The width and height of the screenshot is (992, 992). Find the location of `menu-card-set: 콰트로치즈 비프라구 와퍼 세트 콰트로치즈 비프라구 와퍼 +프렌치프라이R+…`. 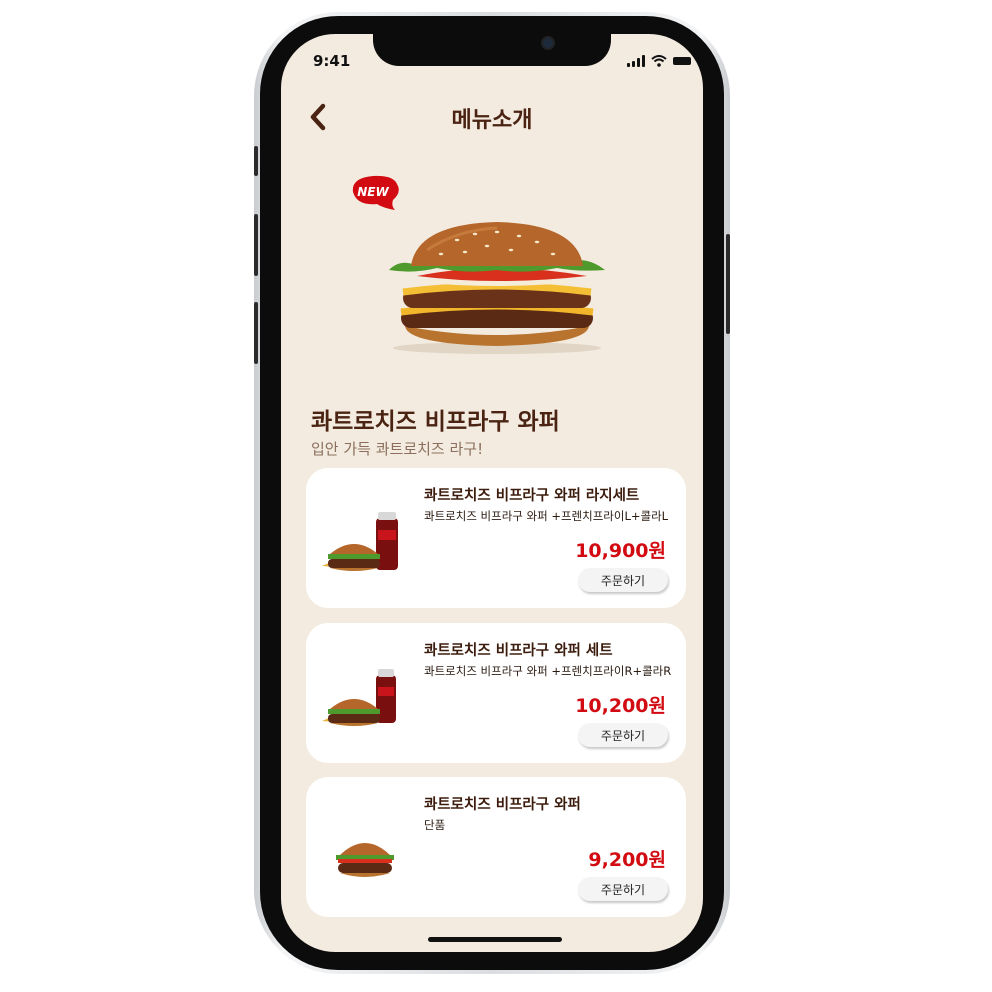

menu-card-set: 콰트로치즈 비프라구 와퍼 세트 콰트로치즈 비프라구 와퍼 +프렌치프라이R+… is located at coordinates (496, 693).